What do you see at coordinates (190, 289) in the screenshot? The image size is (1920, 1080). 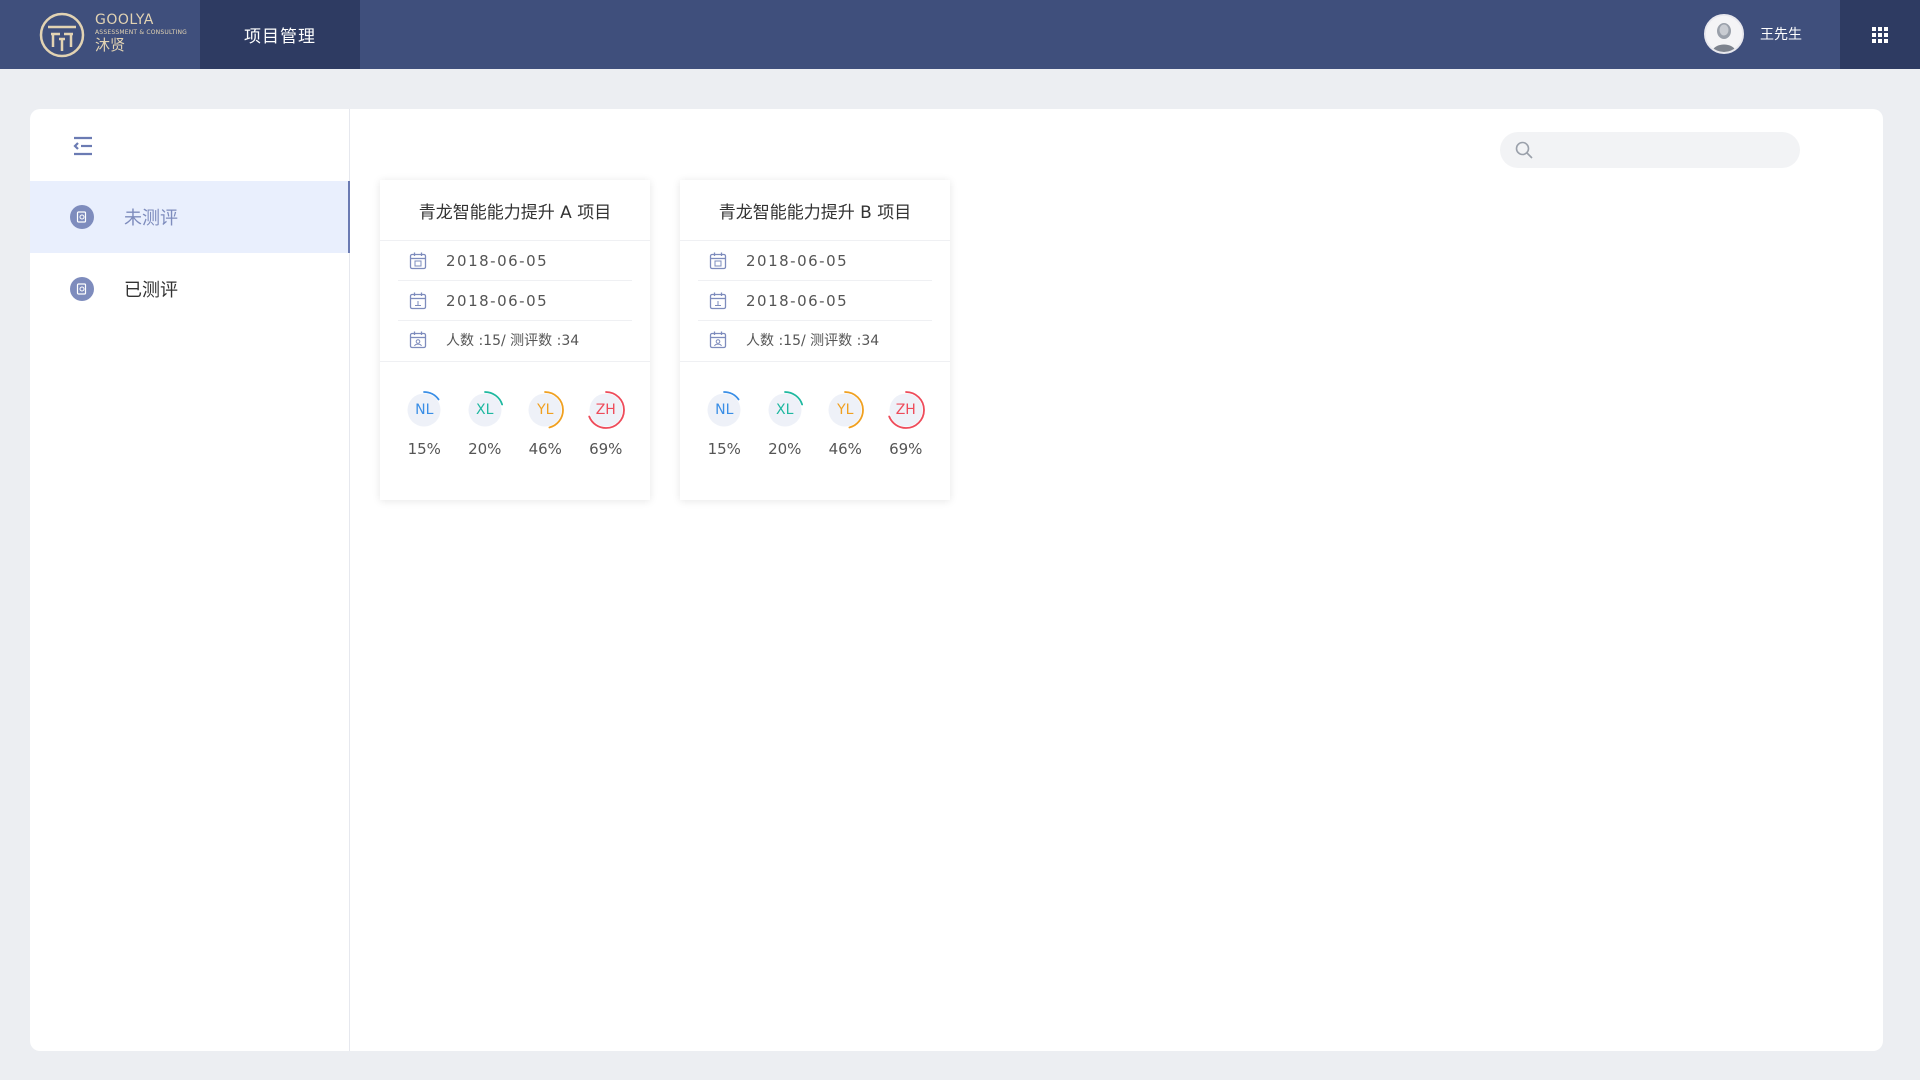 I see `sidebar-item-evaluated: 已测评` at bounding box center [190, 289].